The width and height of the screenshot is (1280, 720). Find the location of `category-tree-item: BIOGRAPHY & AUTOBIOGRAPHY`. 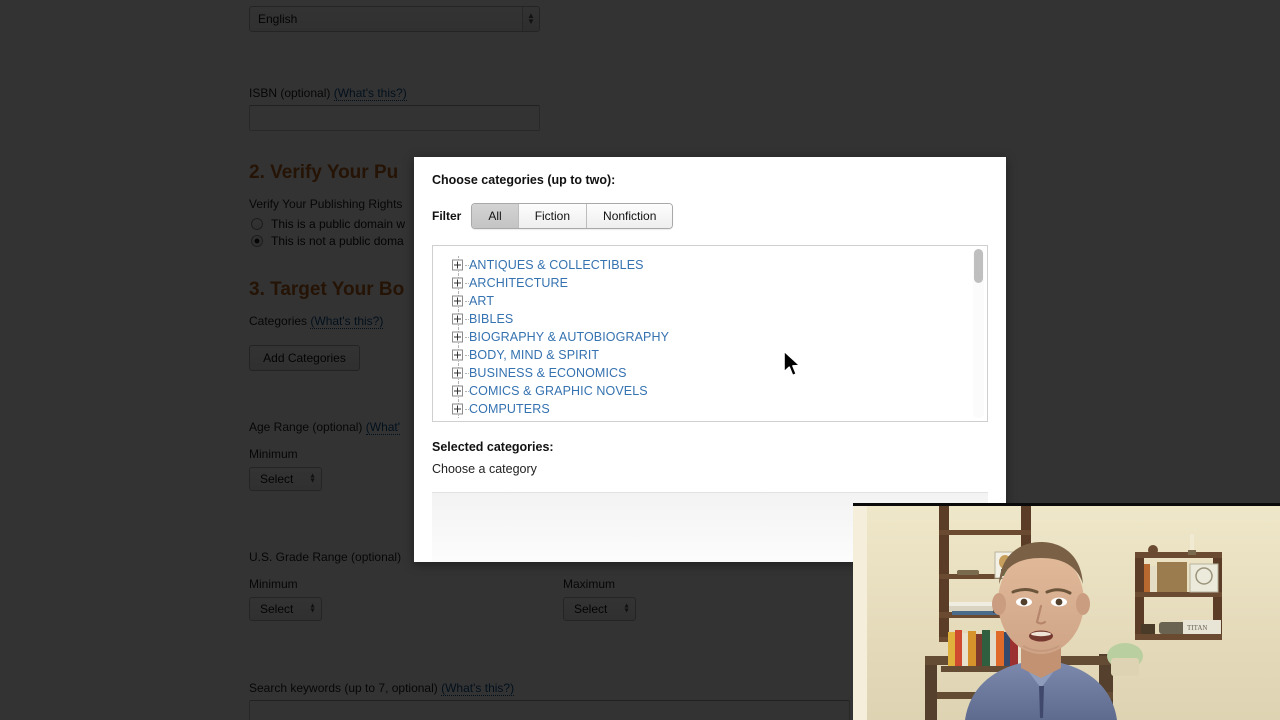

category-tree-item: BIOGRAPHY & AUTOBIOGRAPHY is located at coordinates (718, 337).